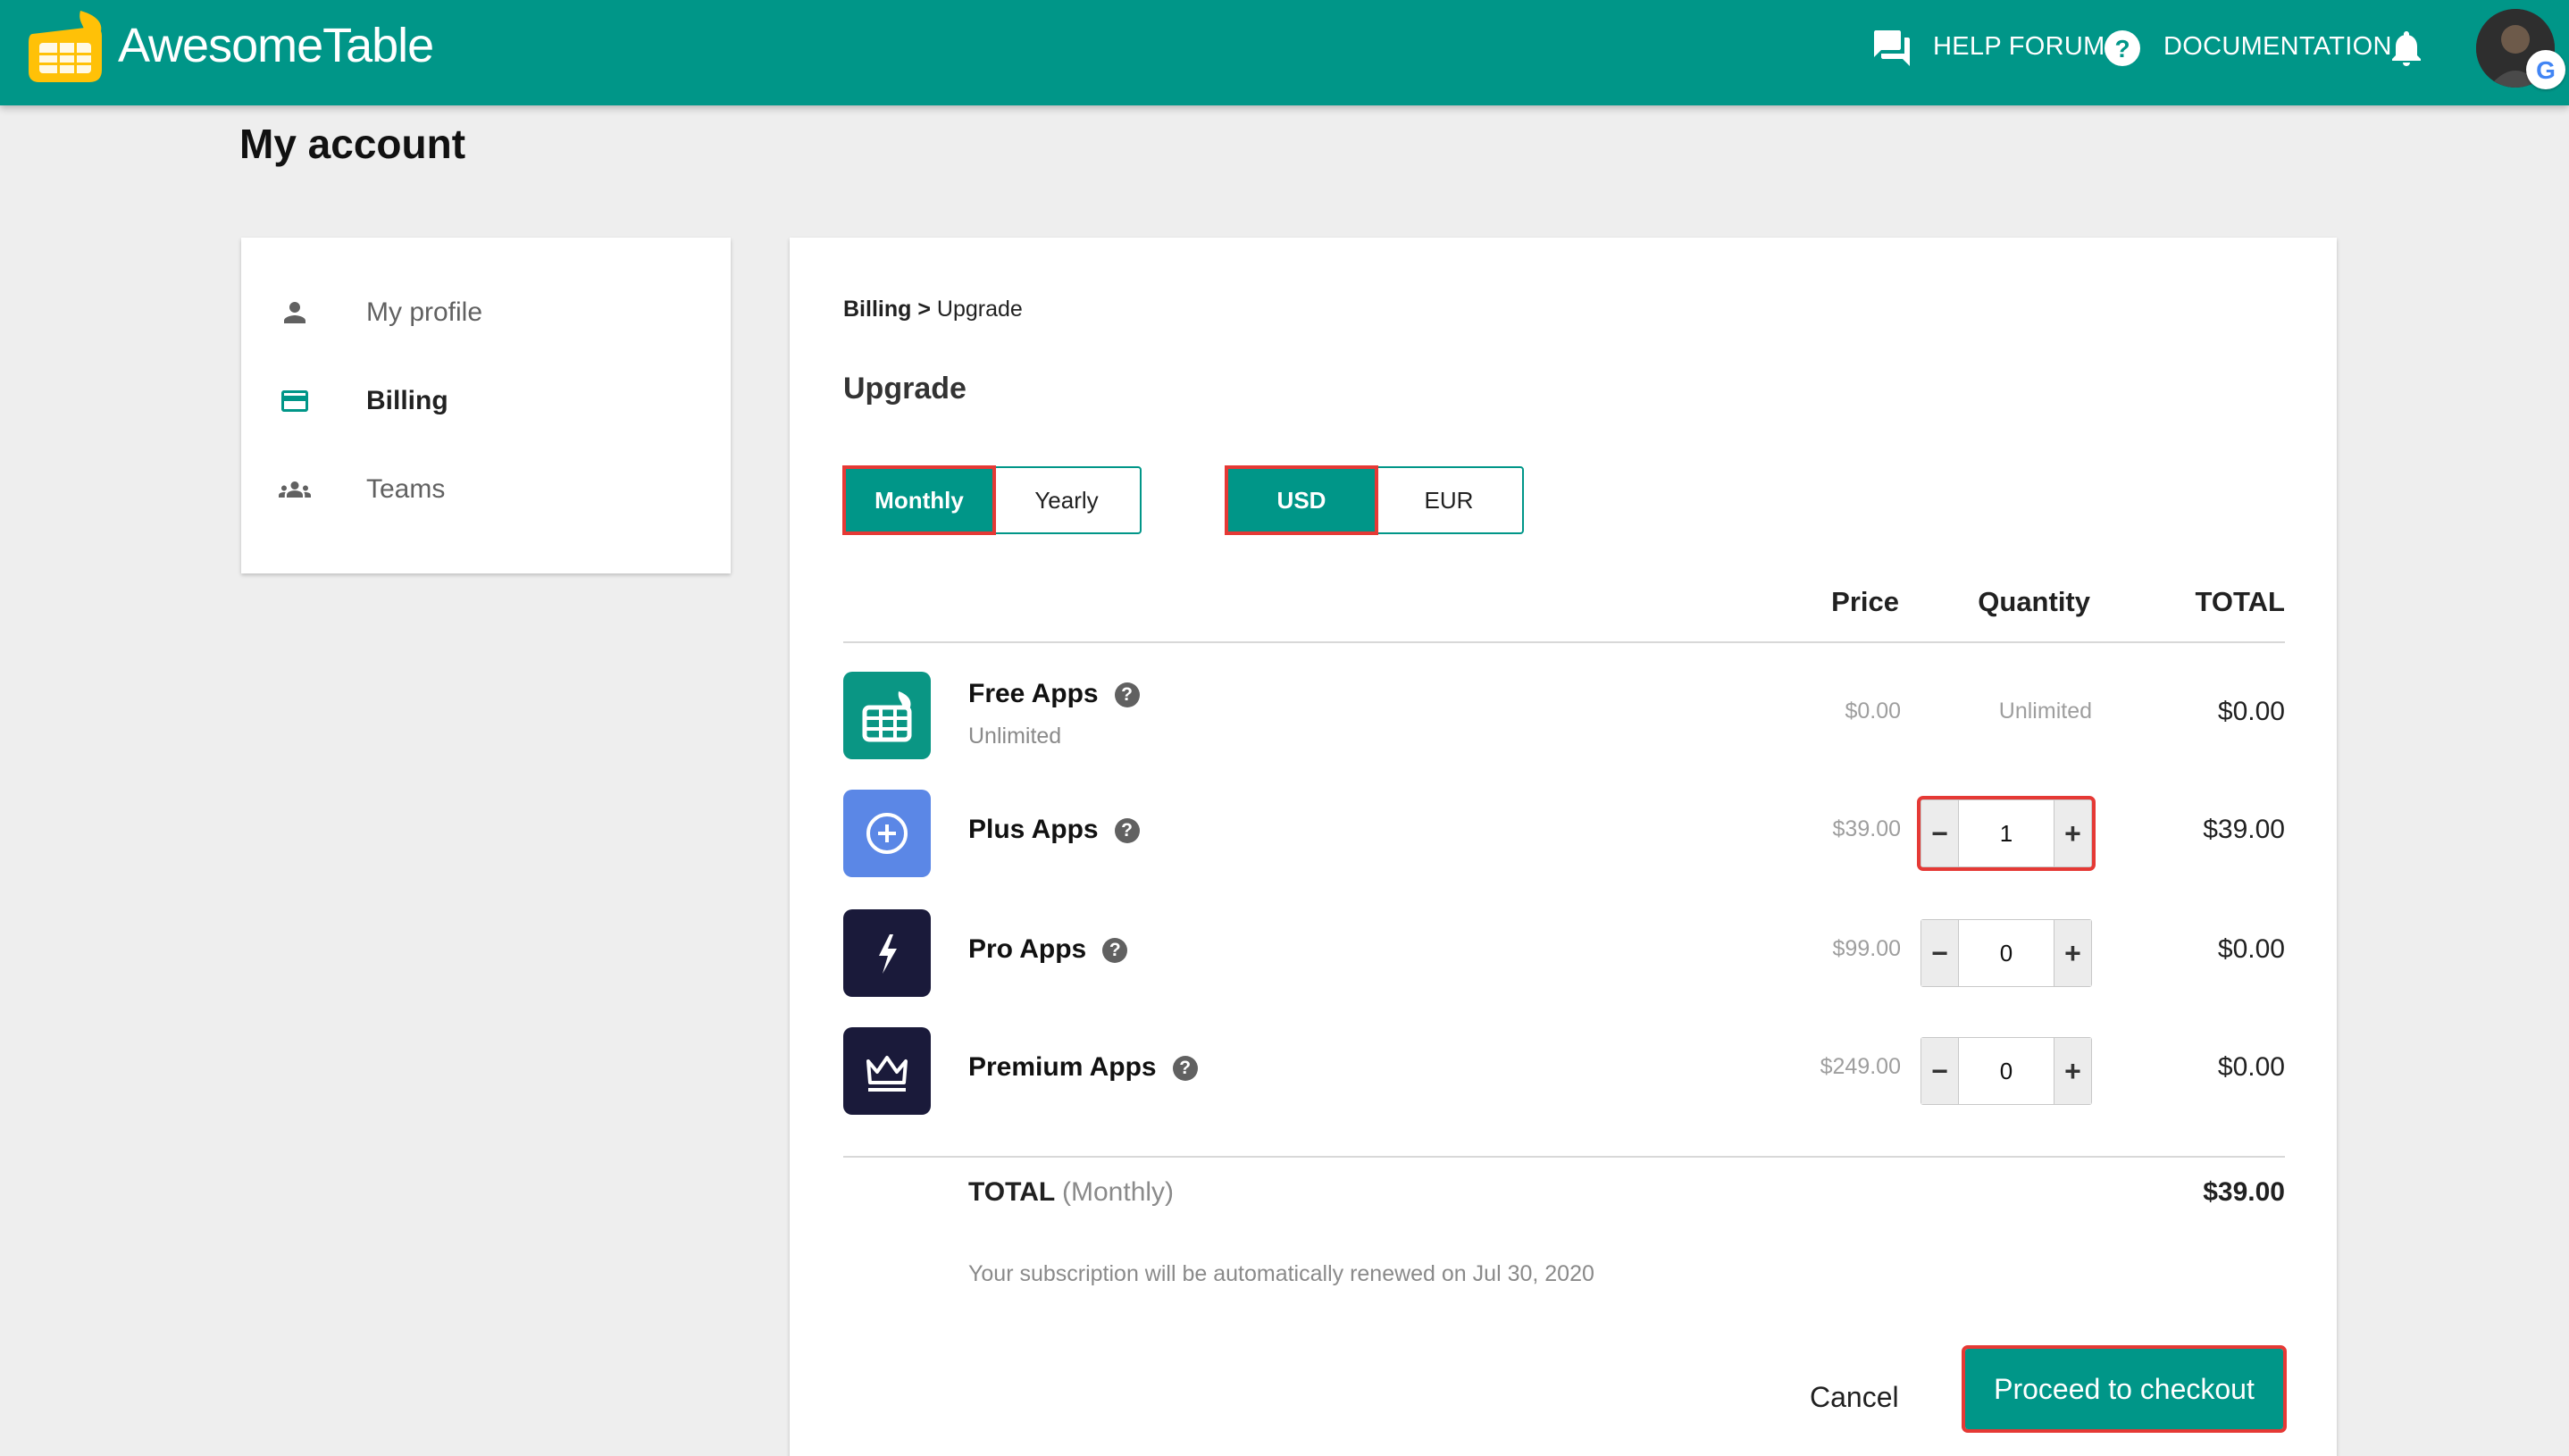 The image size is (2569, 1456). What do you see at coordinates (1860, 1066) in the screenshot?
I see `product-price: $249.00` at bounding box center [1860, 1066].